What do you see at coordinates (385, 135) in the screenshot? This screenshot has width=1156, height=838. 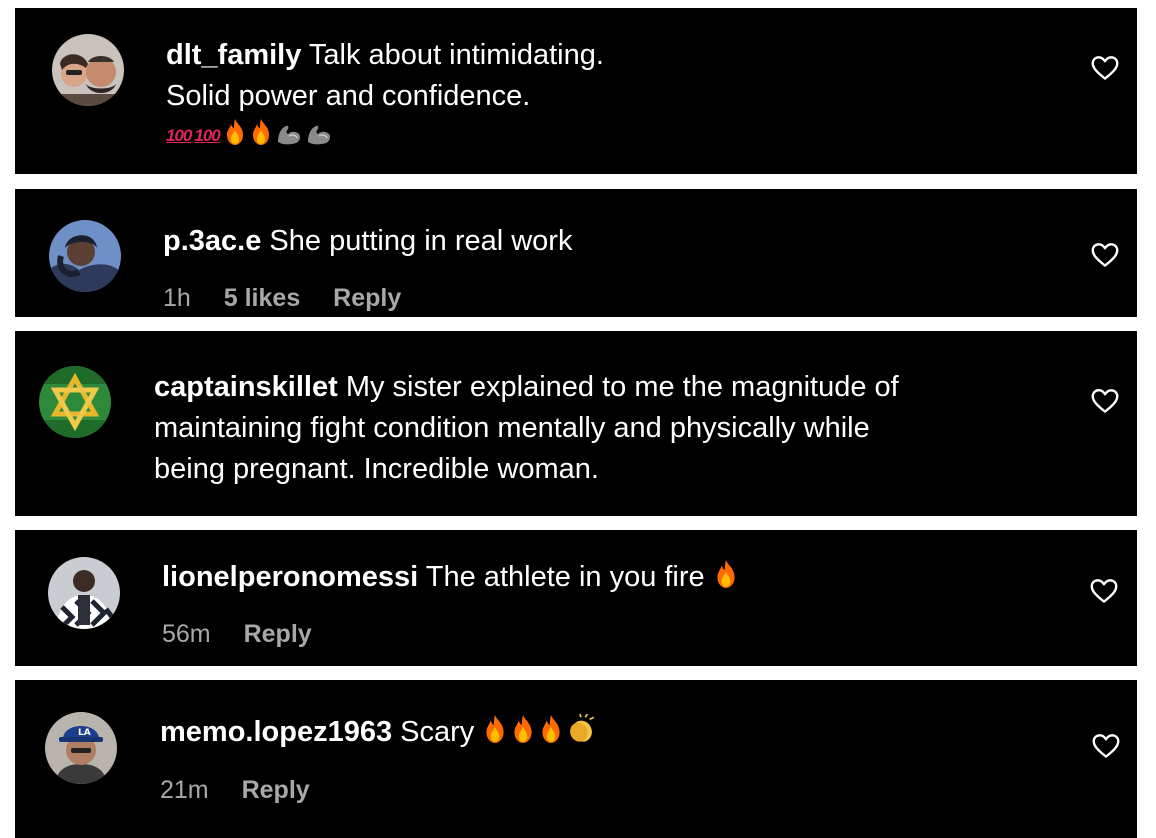 I see `emoji-row: 100 100` at bounding box center [385, 135].